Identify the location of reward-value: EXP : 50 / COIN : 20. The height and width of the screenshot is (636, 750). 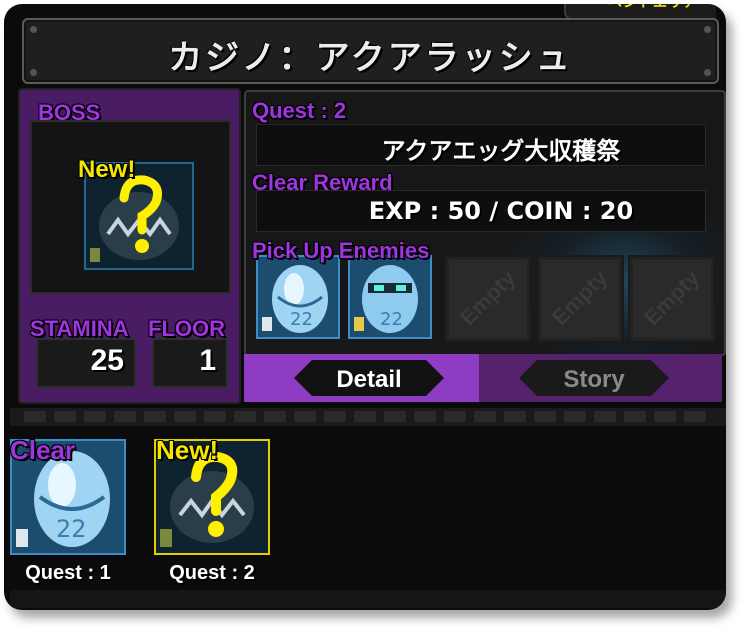
(501, 211).